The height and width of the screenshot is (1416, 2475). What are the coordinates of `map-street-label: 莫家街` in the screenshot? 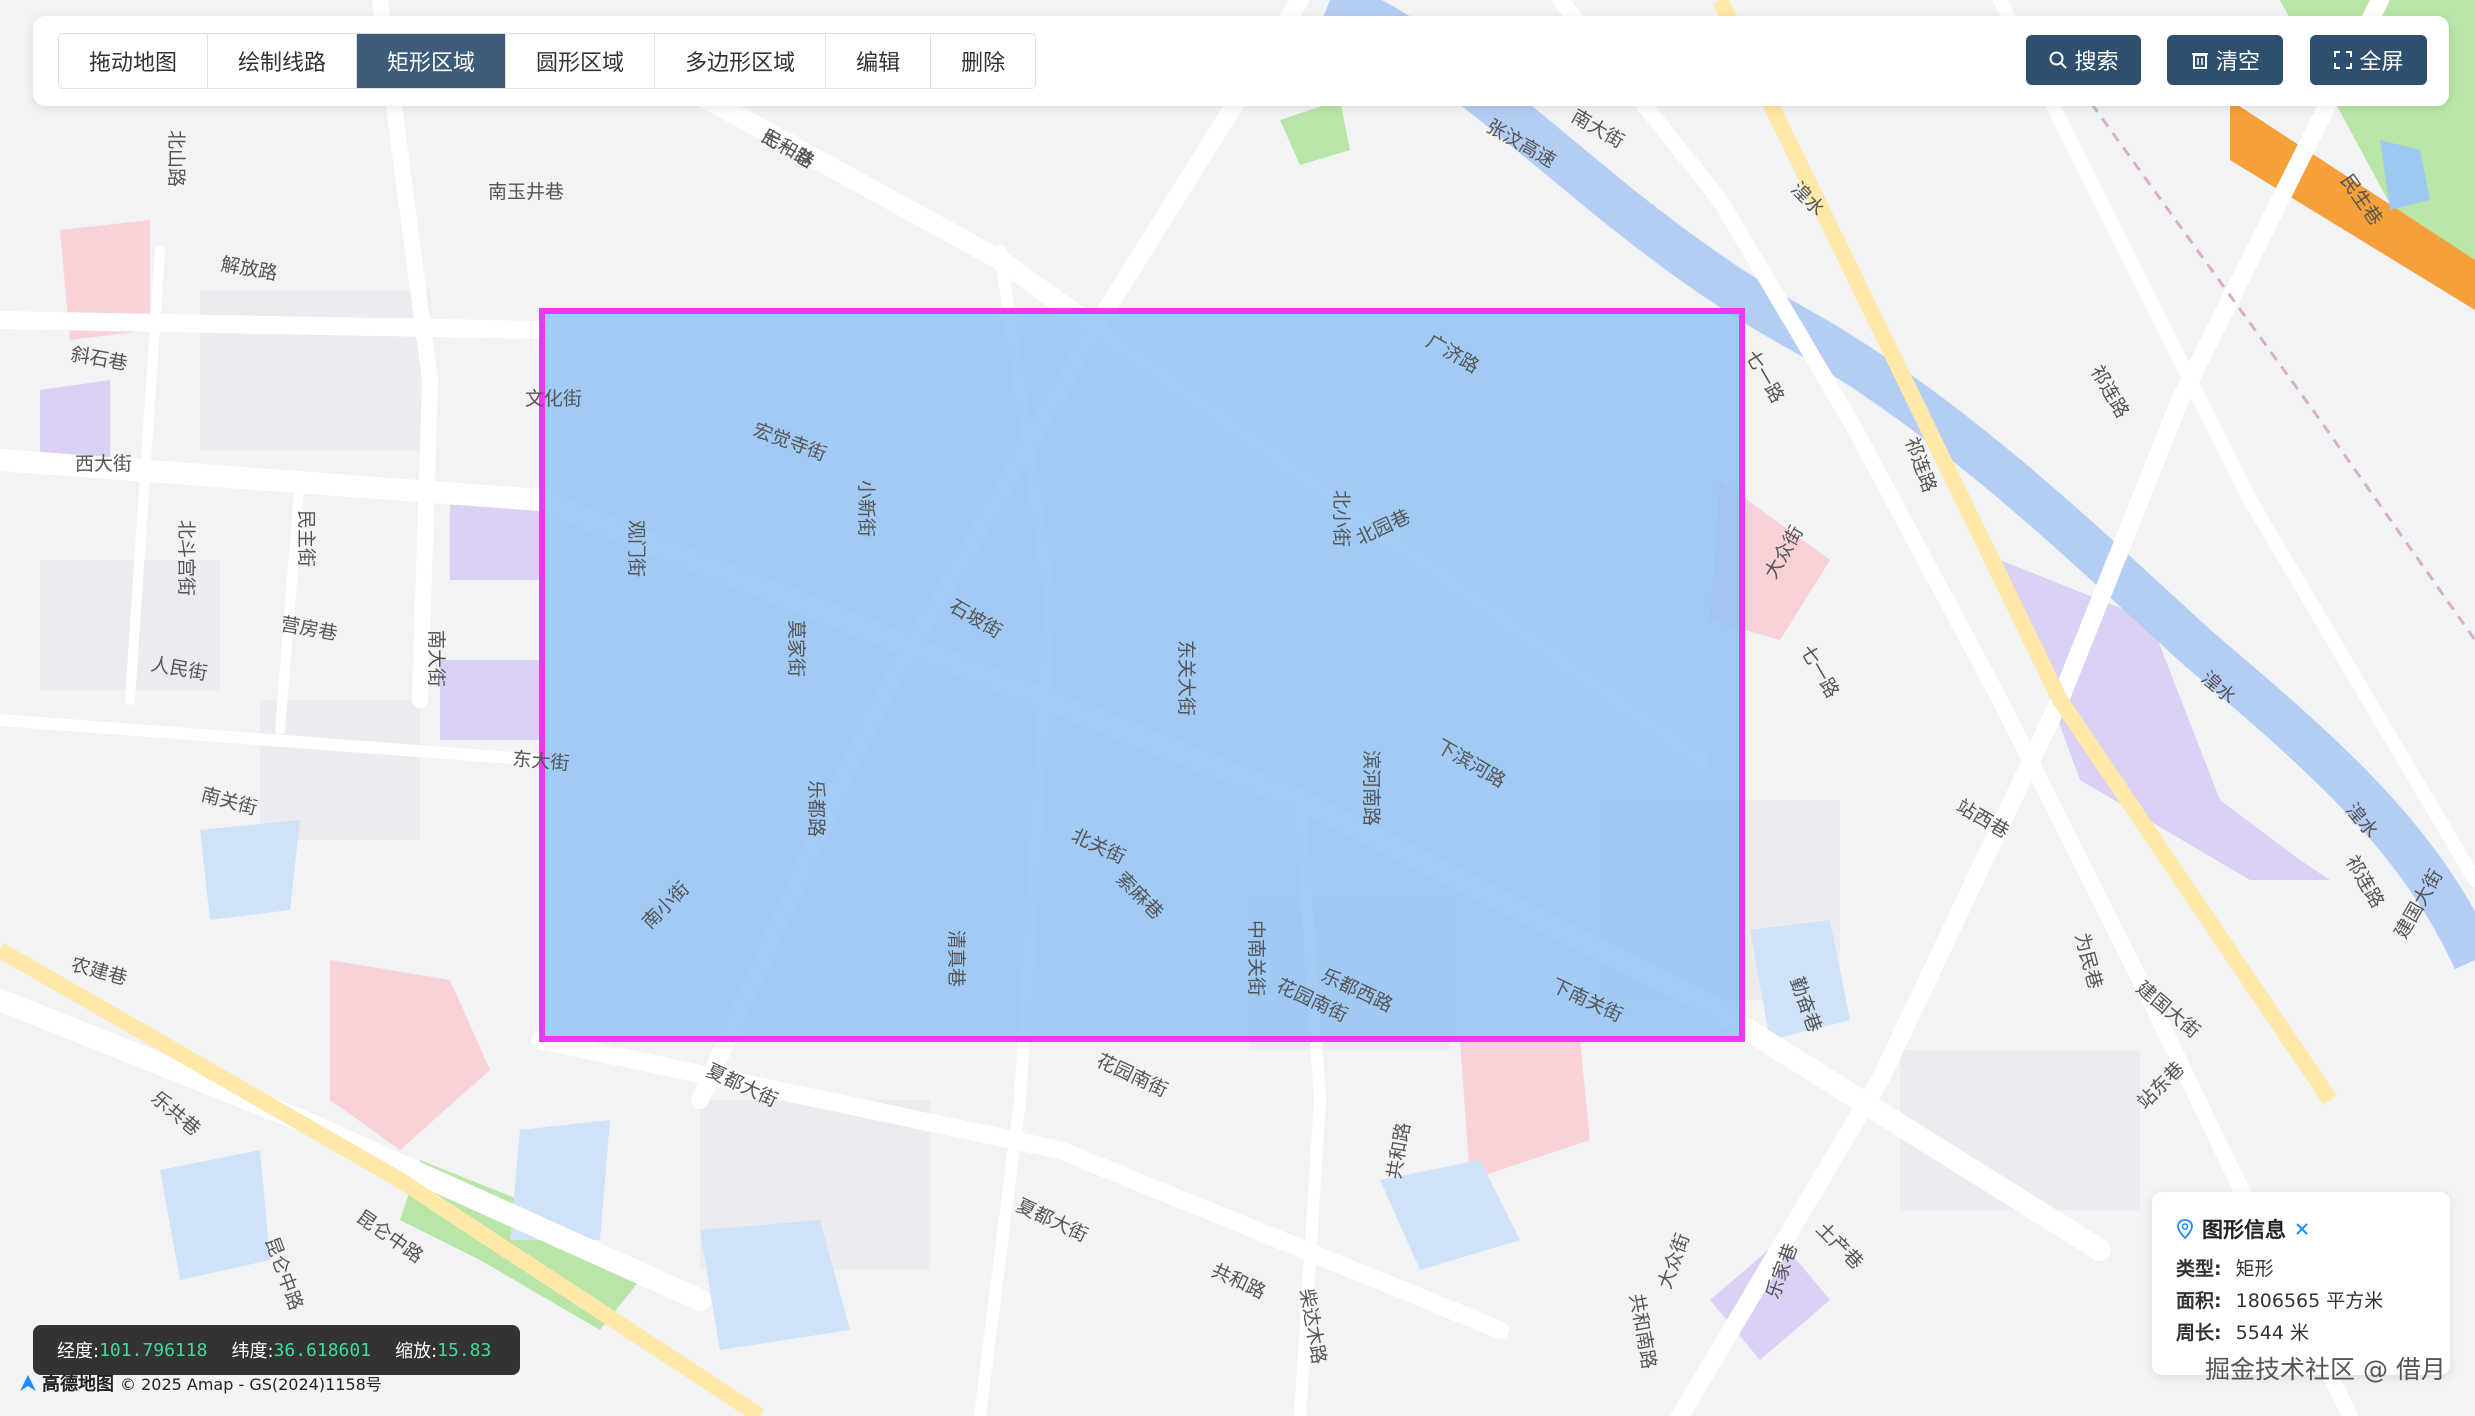 It's located at (796, 648).